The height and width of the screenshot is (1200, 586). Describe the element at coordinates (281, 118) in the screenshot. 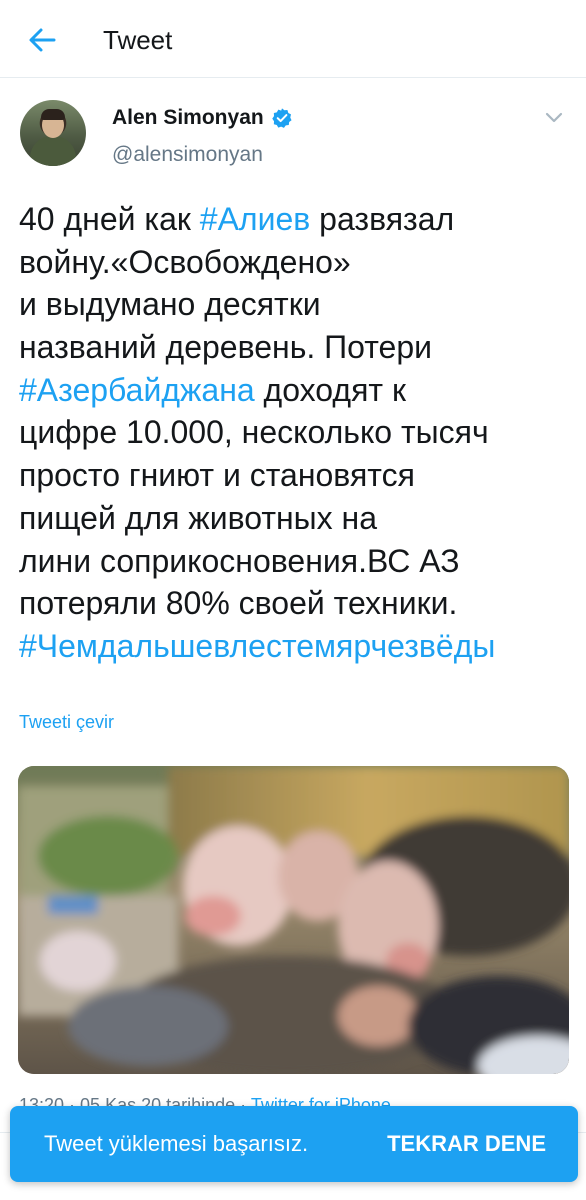

I see `verified-badge-icon` at that location.